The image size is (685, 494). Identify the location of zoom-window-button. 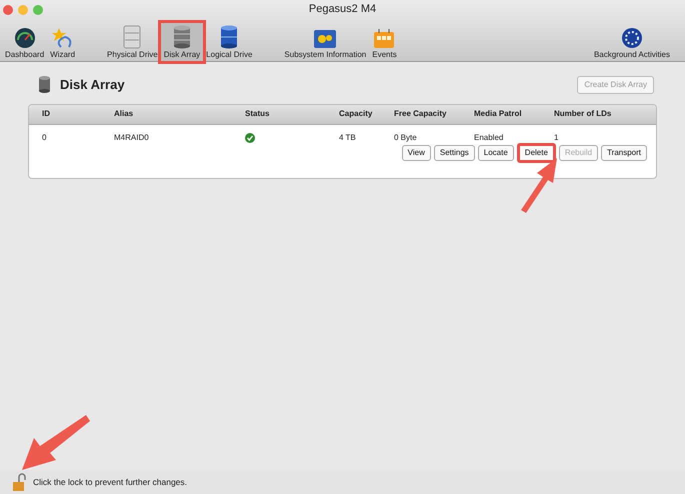
(38, 9).